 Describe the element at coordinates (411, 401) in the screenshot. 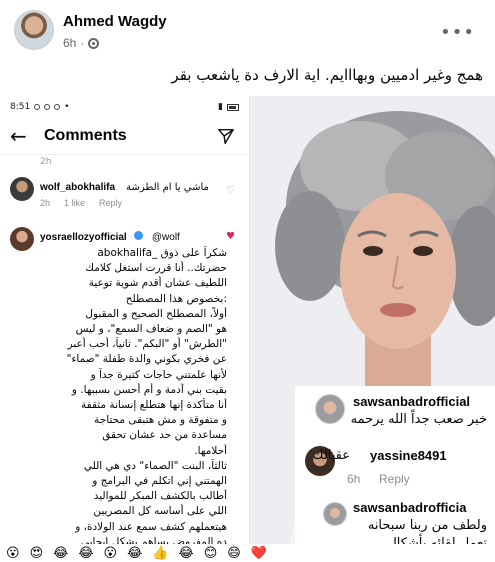

I see `comment-username: sawsanbadrofficial` at that location.